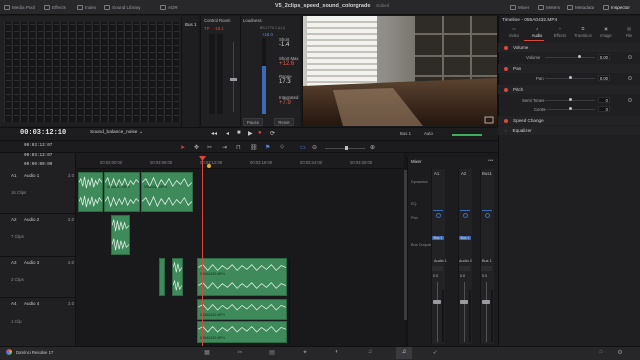  What do you see at coordinates (260, 133) in the screenshot?
I see `record-icon: ●` at bounding box center [260, 133].